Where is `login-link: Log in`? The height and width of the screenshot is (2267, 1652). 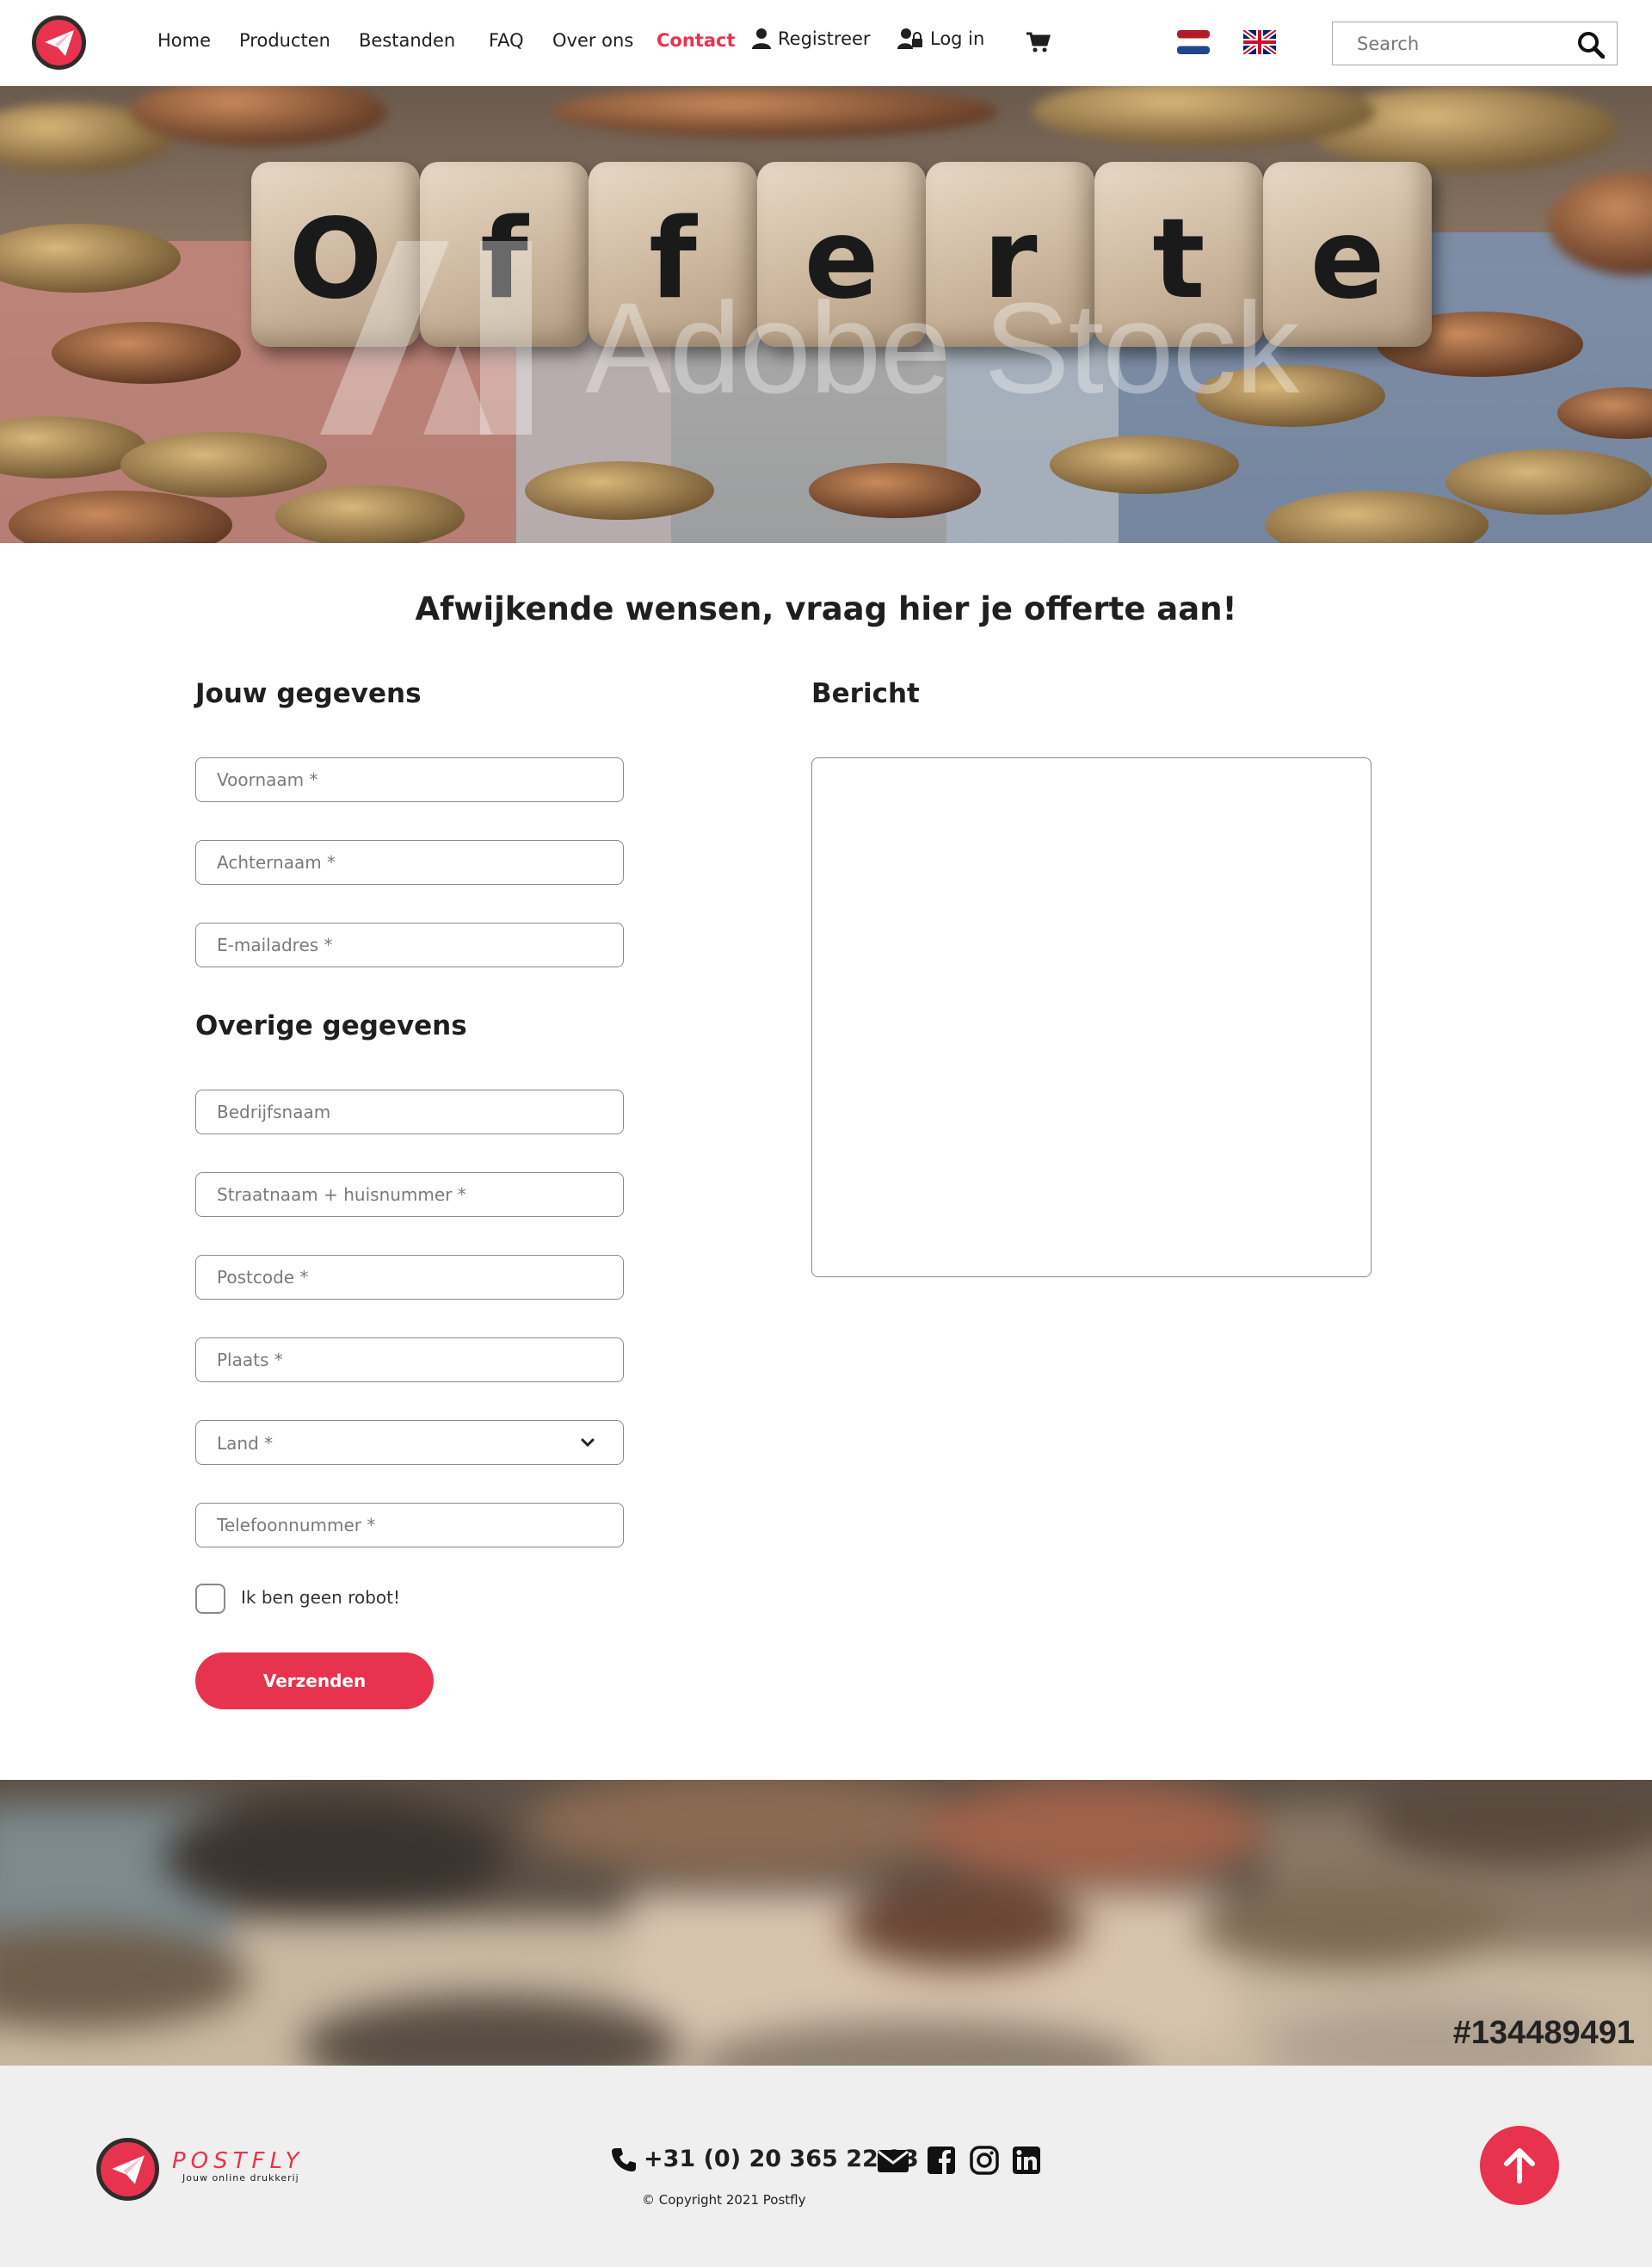 login-link: Log in is located at coordinates (940, 38).